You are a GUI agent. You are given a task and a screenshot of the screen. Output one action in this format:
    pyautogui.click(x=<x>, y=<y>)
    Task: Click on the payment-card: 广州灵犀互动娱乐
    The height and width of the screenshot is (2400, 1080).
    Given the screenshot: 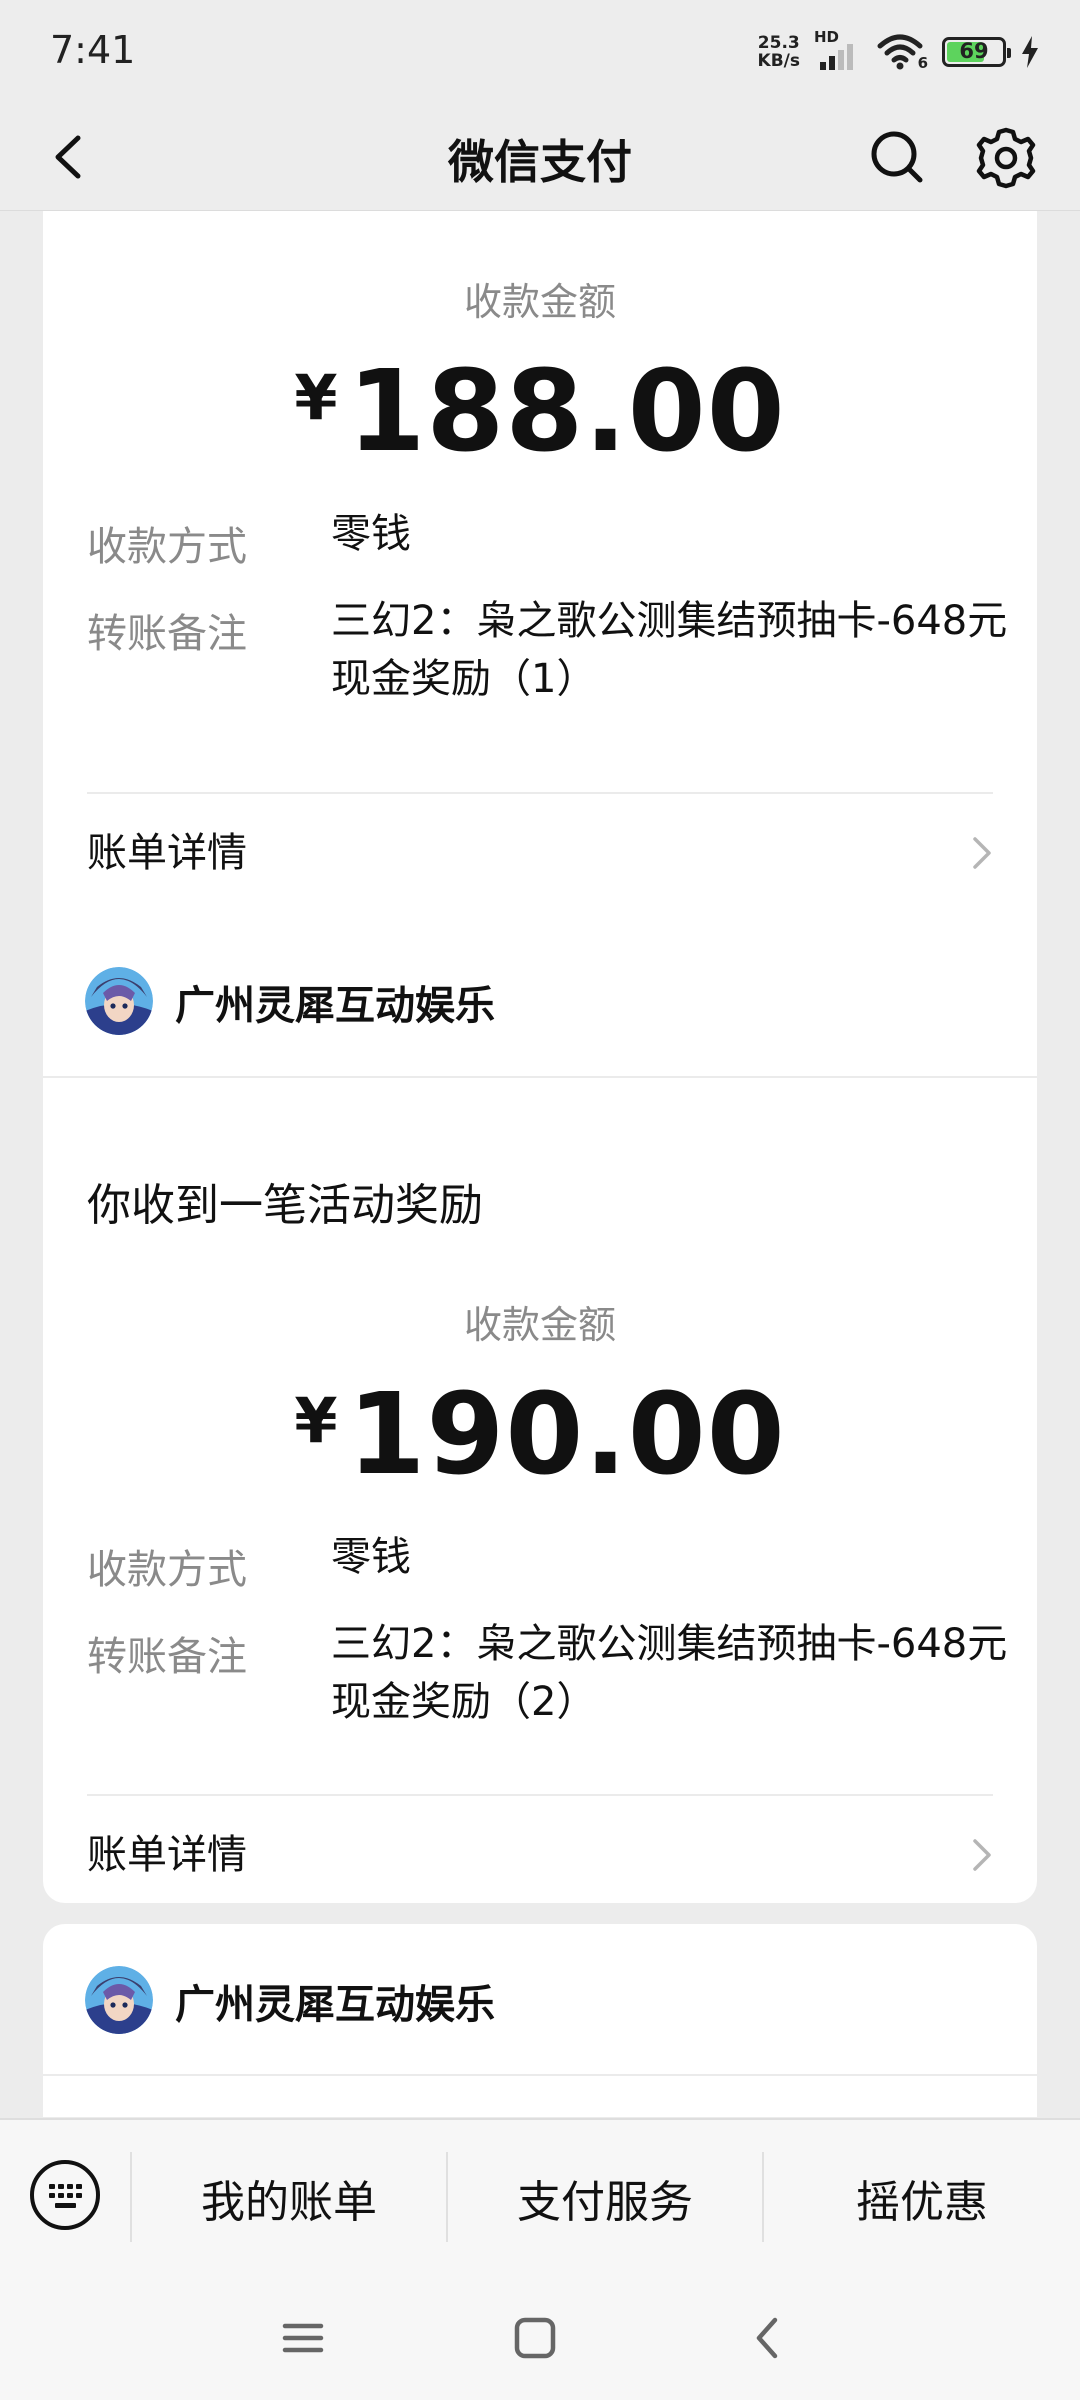 What is the action you would take?
    pyautogui.click(x=540, y=2020)
    